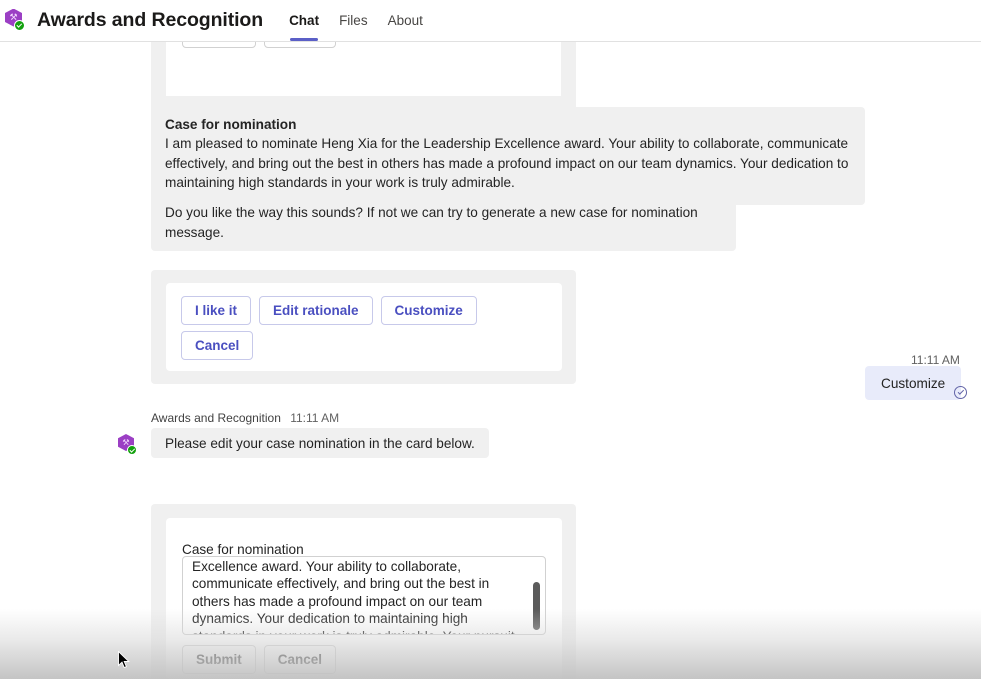  I want to click on action-button-row-2: Cancel, so click(217, 345).